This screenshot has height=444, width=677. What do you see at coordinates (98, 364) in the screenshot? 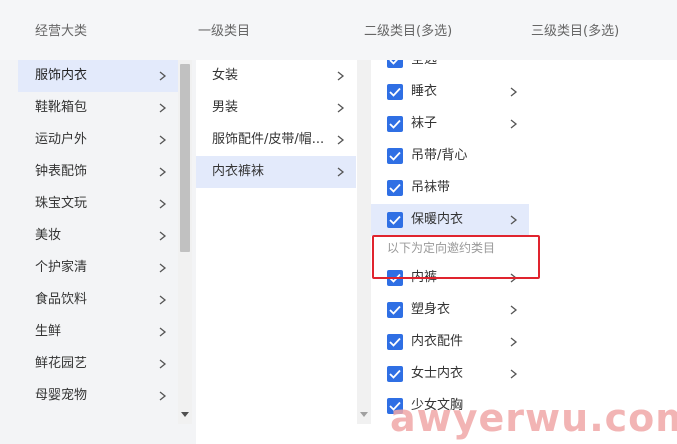
I see `major-category-item: 鲜花园艺` at bounding box center [98, 364].